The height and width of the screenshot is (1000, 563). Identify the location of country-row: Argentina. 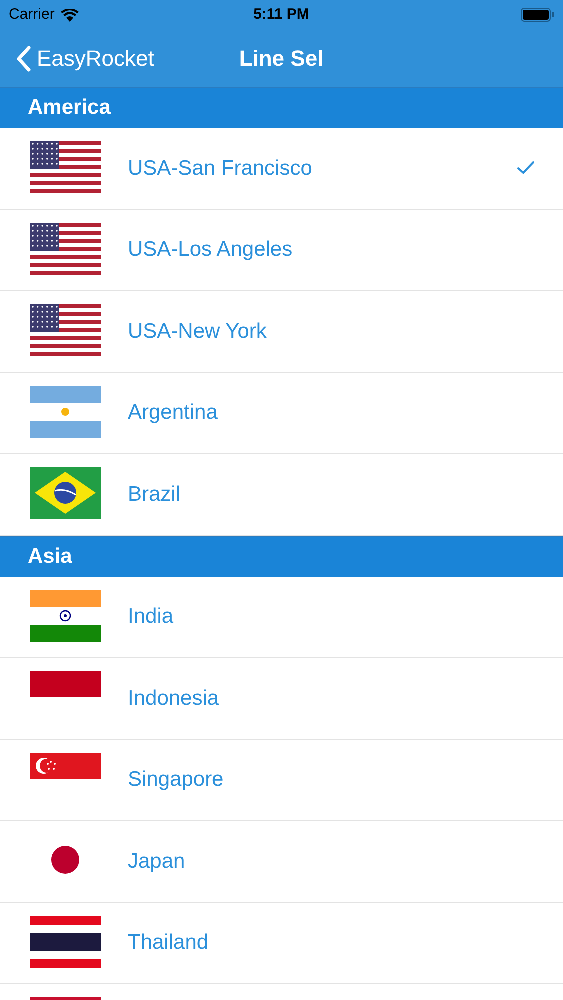
(281, 413).